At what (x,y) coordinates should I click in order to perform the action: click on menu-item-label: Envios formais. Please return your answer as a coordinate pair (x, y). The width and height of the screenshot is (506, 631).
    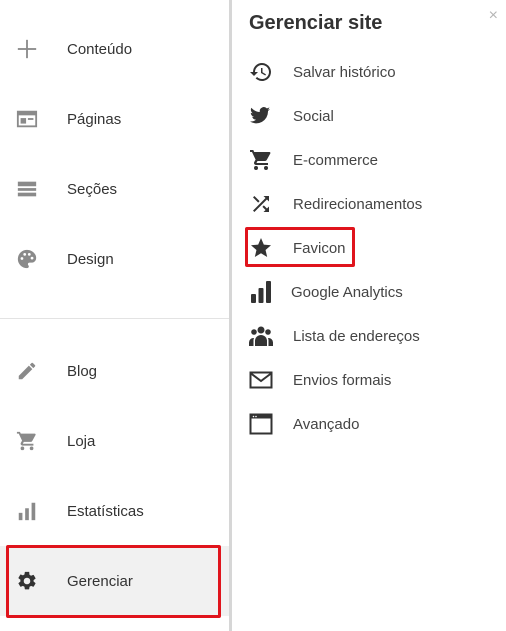
    Looking at the image, I should click on (342, 380).